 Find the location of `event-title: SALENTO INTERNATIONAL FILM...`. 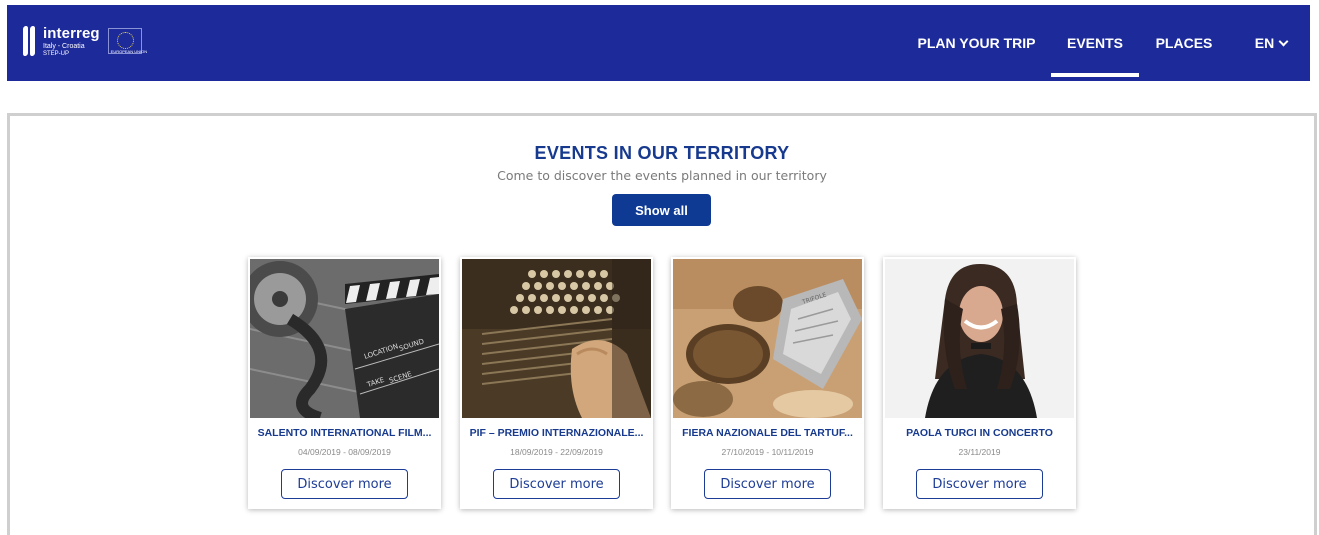

event-title: SALENTO INTERNATIONAL FILM... is located at coordinates (344, 433).